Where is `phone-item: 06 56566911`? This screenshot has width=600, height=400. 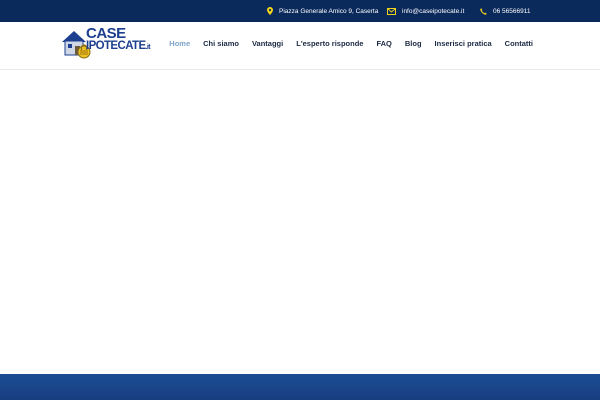
phone-item: 06 56566911 is located at coordinates (505, 11).